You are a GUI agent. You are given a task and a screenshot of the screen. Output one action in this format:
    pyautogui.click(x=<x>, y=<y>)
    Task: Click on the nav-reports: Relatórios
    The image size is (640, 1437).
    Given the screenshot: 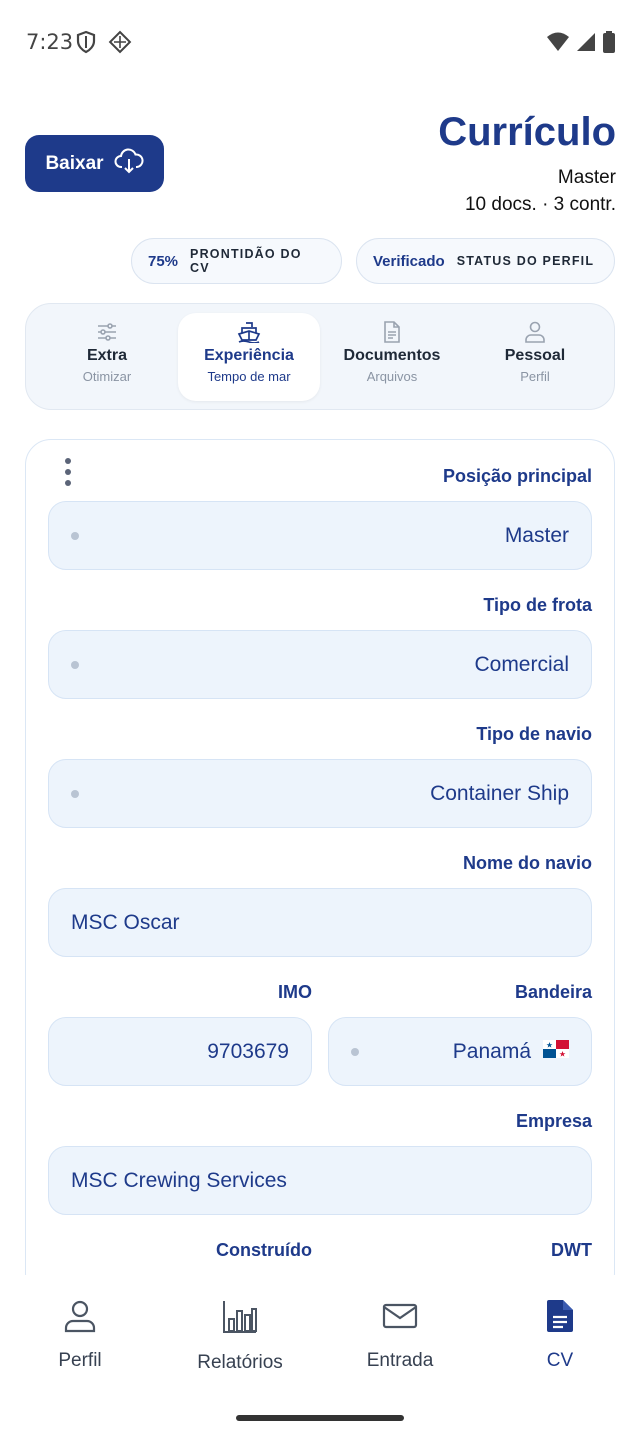 What is the action you would take?
    pyautogui.click(x=240, y=1336)
    